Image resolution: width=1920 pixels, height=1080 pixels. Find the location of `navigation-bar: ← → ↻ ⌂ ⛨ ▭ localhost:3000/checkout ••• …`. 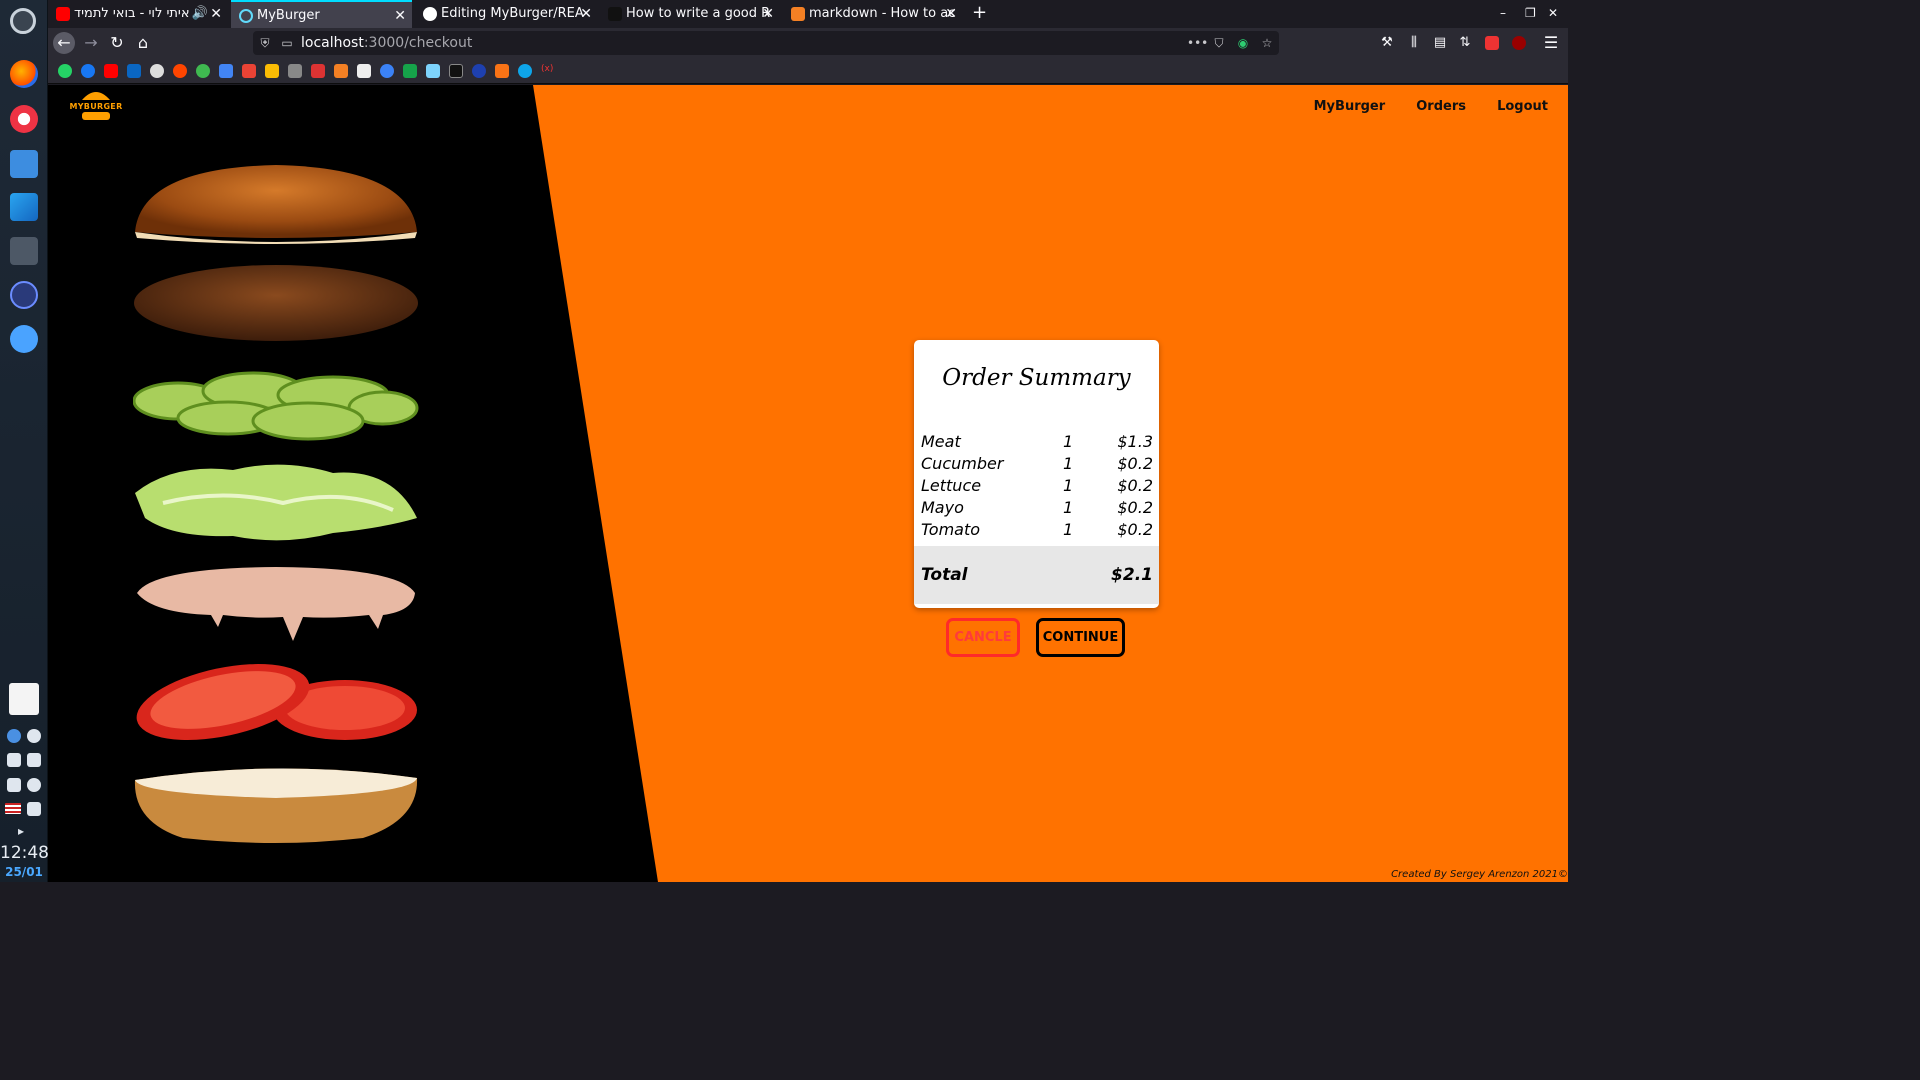

navigation-bar: ← → ↻ ⌂ ⛨ ▭ localhost:3000/checkout ••• … is located at coordinates (808, 43).